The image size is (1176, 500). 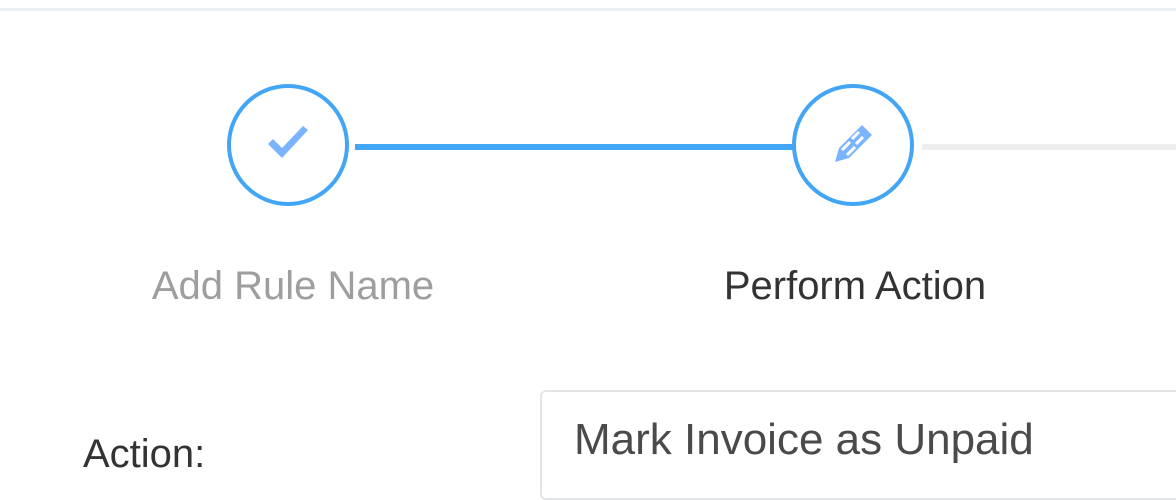 I want to click on check-icon, so click(x=288, y=142).